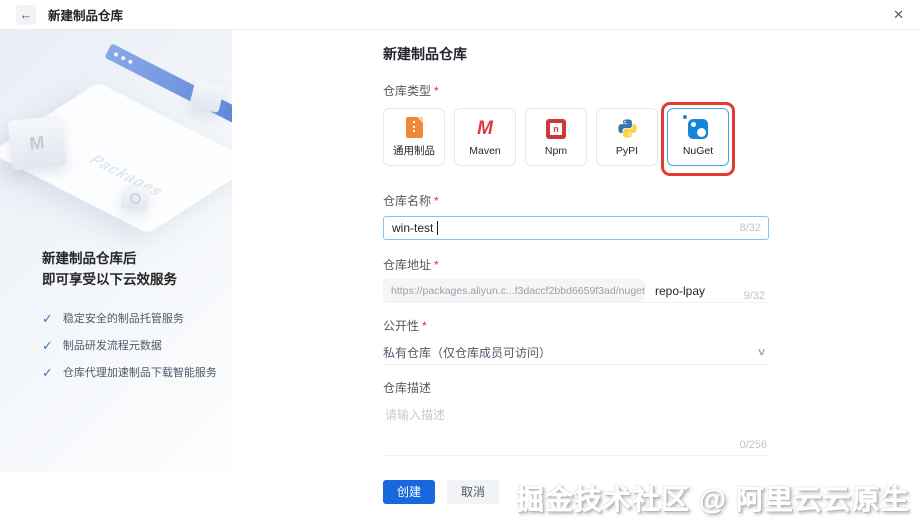 The image size is (920, 520). Describe the element at coordinates (112, 346) in the screenshot. I see `benefit-label: 制品研发流程元数据` at that location.